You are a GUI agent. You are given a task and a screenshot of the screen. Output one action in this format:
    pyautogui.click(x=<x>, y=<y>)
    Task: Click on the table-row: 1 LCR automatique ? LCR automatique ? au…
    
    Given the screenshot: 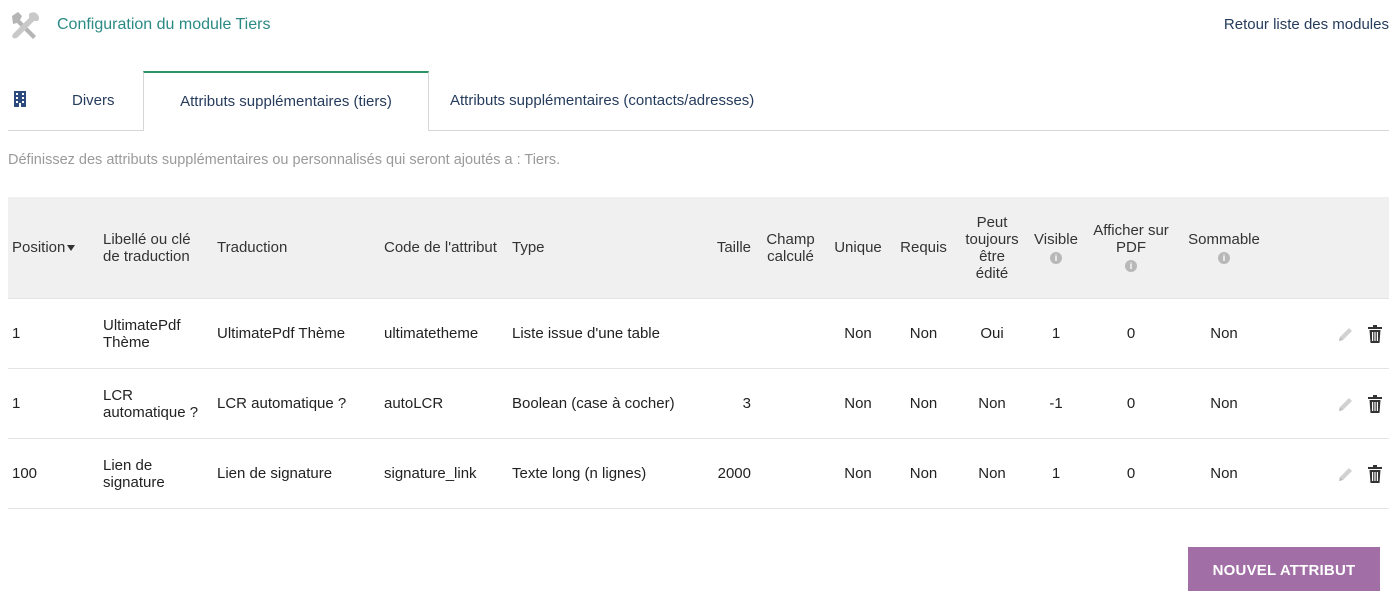 What is the action you would take?
    pyautogui.click(x=698, y=403)
    